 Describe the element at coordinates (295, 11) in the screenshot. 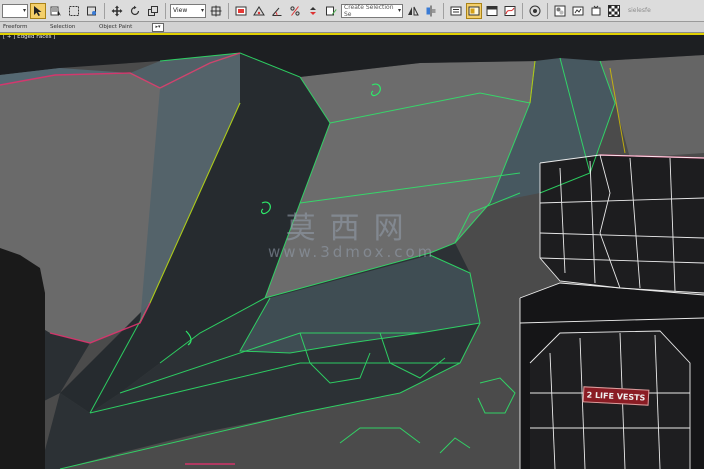

I see `percent-snap-icon` at that location.